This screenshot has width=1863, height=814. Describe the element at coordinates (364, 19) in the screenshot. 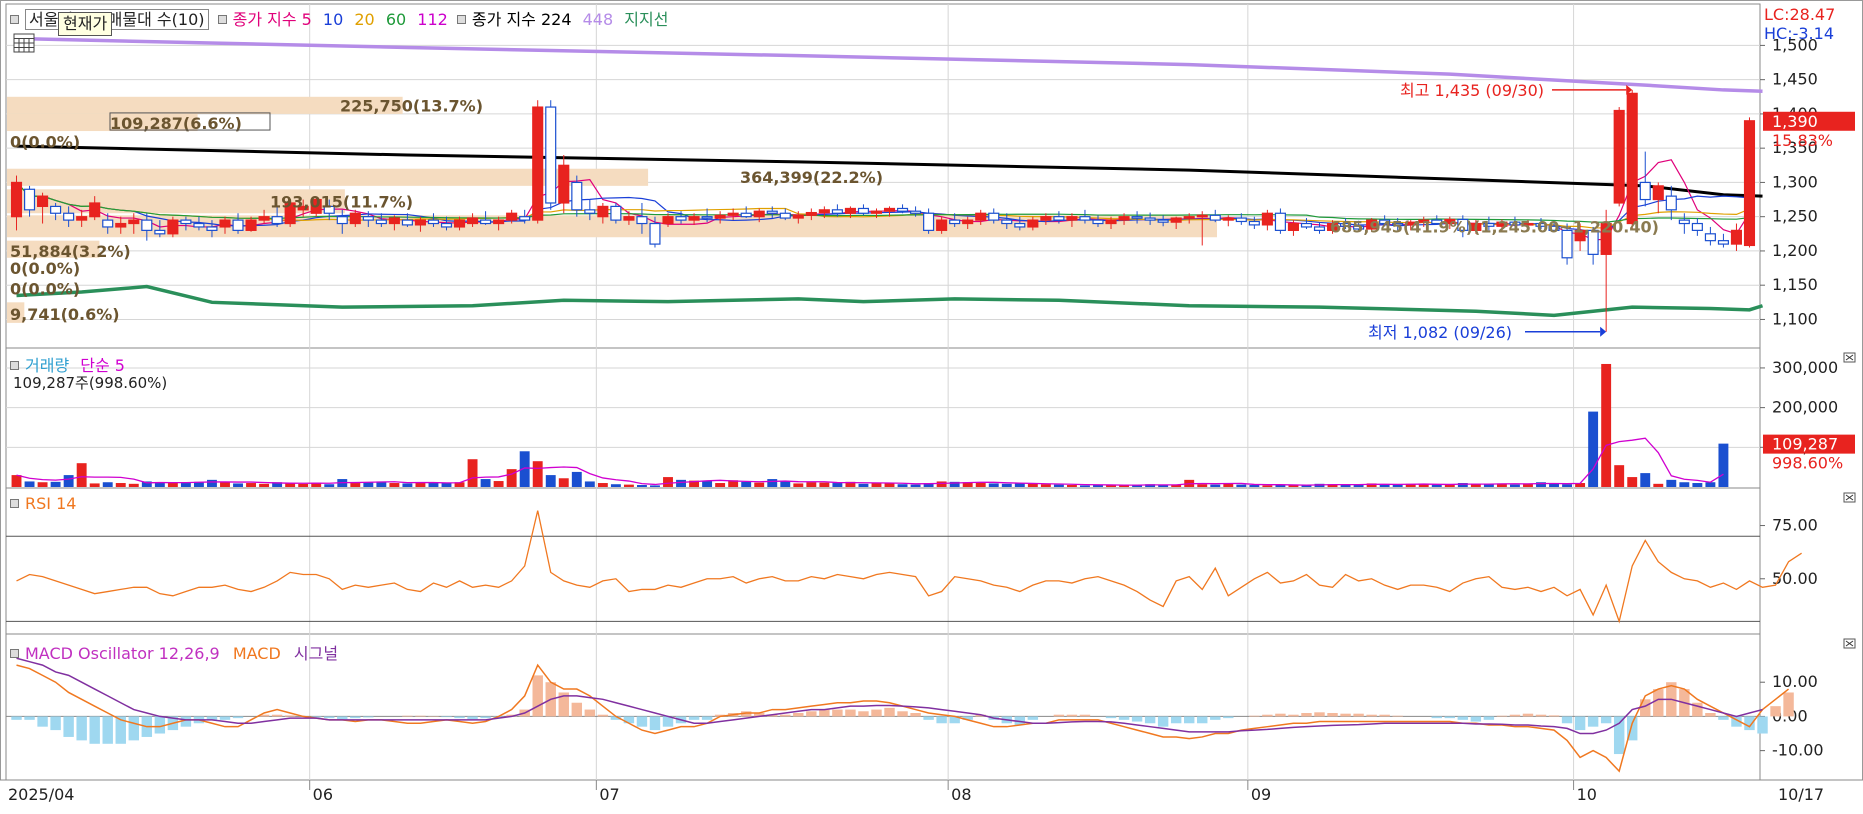

I see `legend-ma20: 20` at that location.